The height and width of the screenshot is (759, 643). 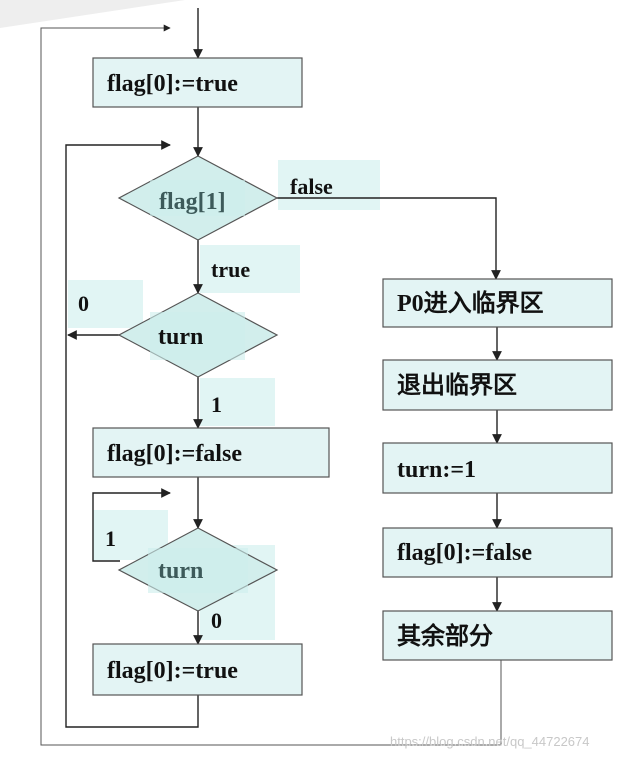 I want to click on node-set-flag0-false-right-label: flag[0]:=false, so click(x=464, y=553).